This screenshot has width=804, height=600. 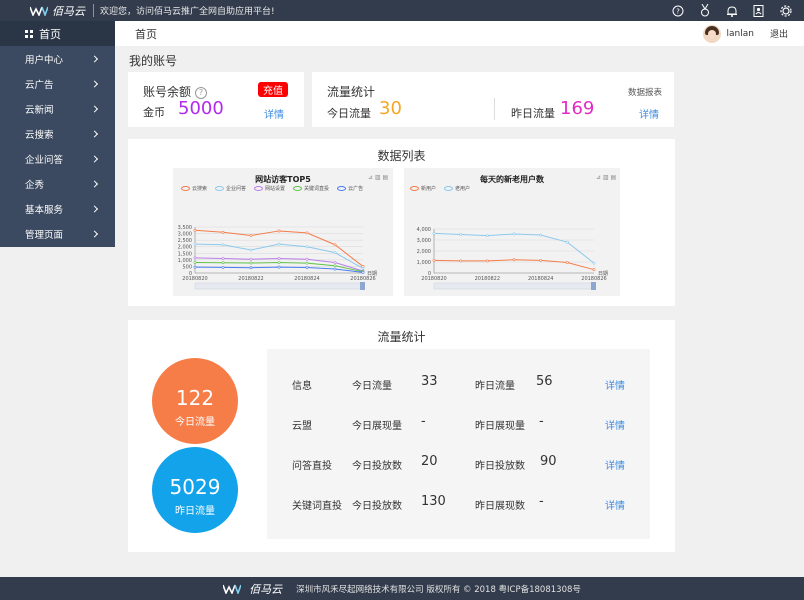 What do you see at coordinates (645, 92) in the screenshot?
I see `data-report-link: 数据报表` at bounding box center [645, 92].